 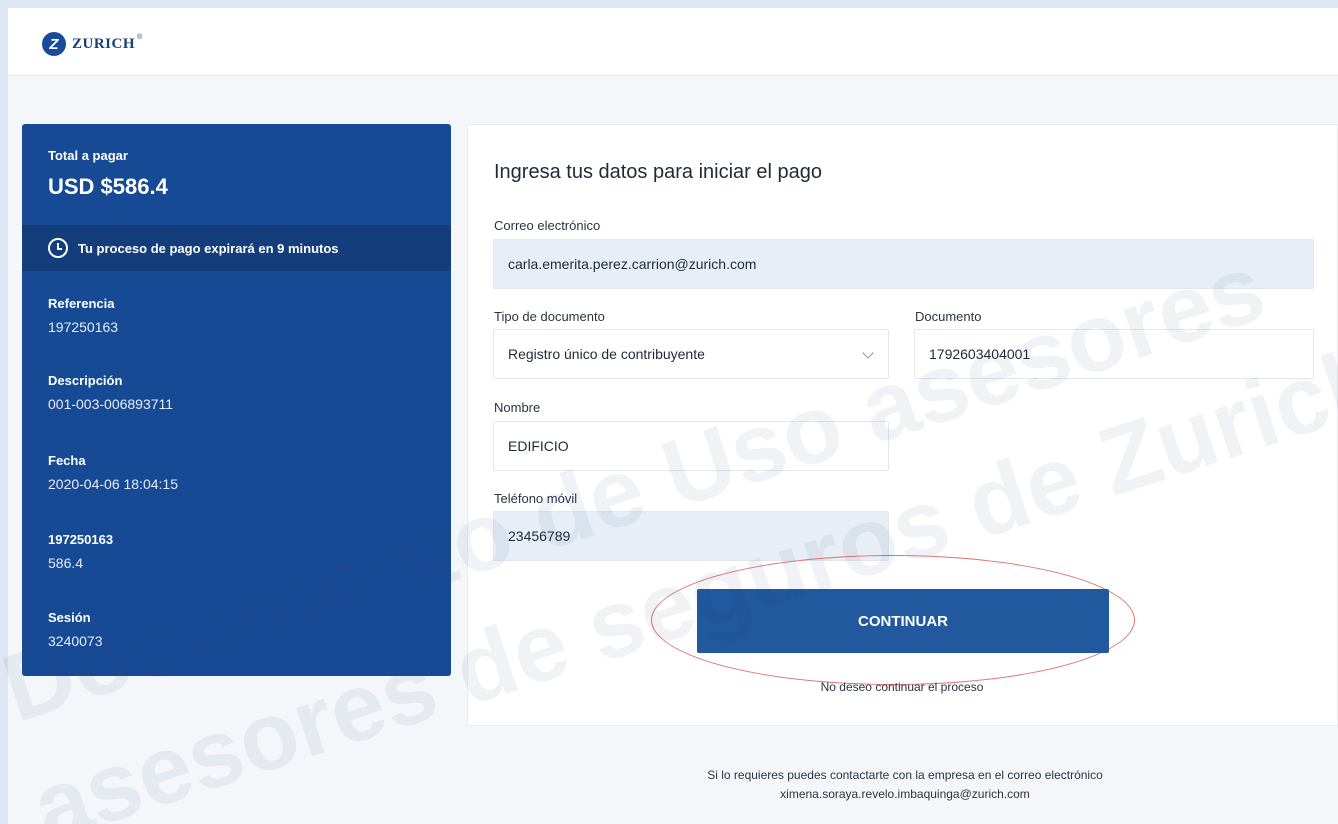 I want to click on info-label: 197250163, so click(x=81, y=539).